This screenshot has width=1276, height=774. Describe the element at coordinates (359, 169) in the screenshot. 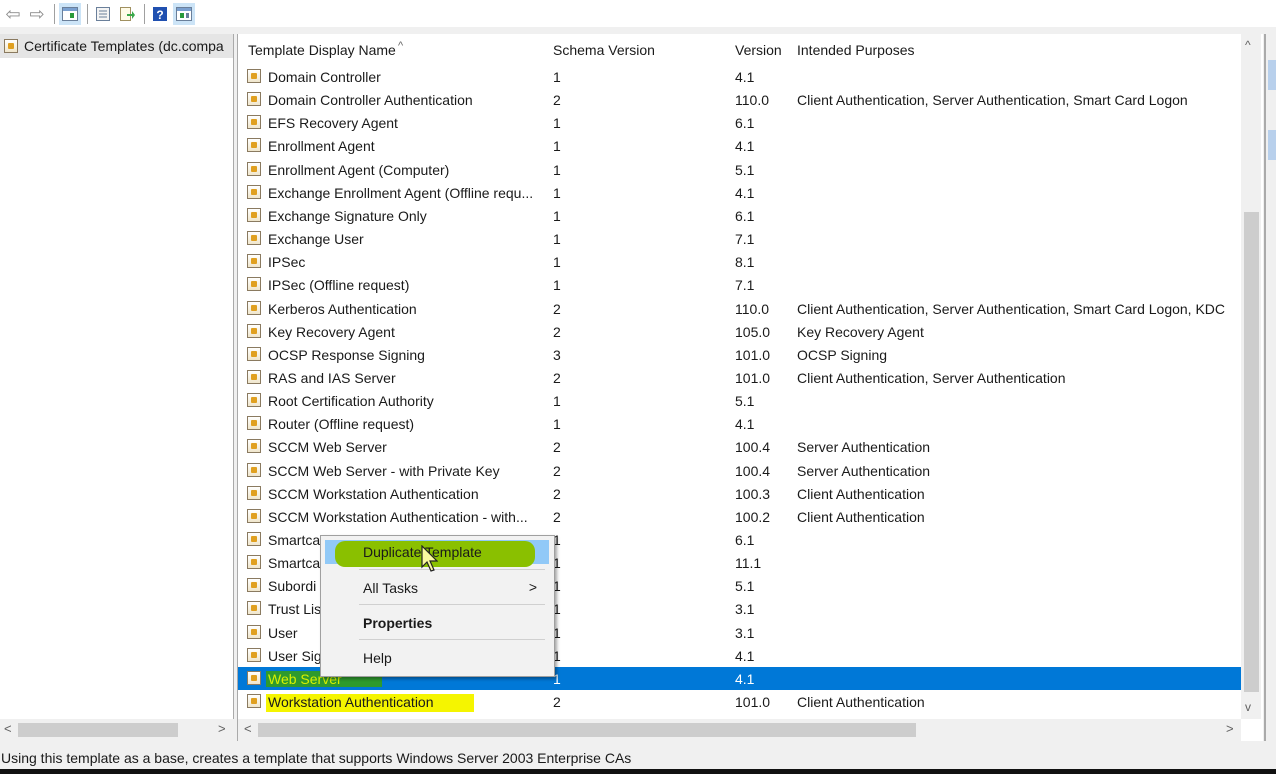

I see `cell-name: Enrollment Agent (Computer)` at that location.